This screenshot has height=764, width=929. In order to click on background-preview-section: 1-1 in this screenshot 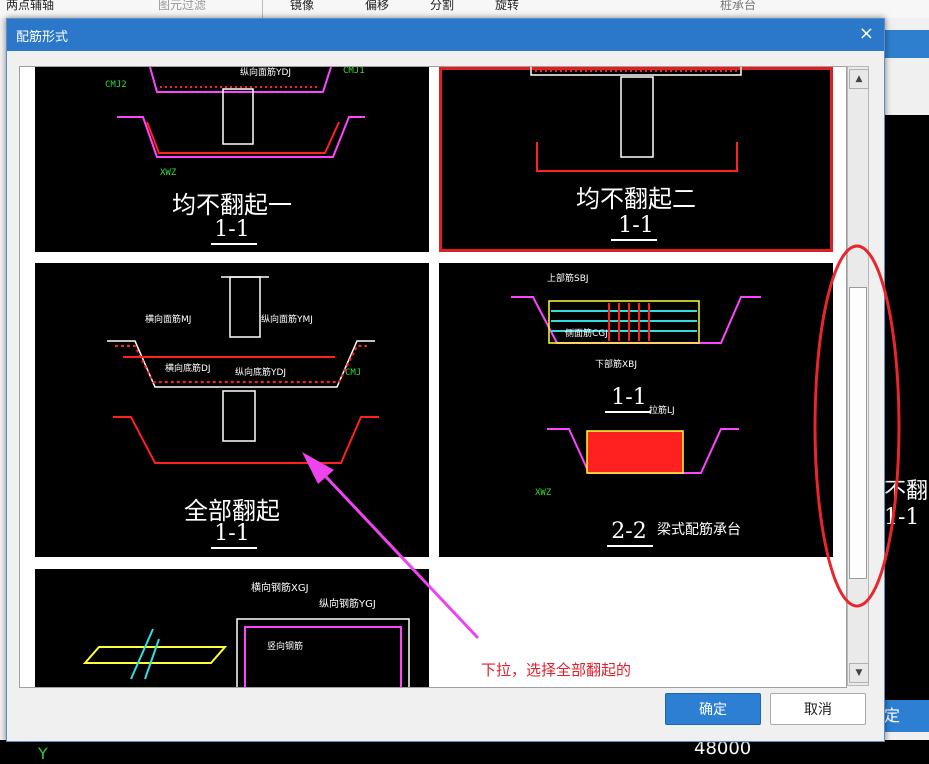, I will do `click(902, 517)`.